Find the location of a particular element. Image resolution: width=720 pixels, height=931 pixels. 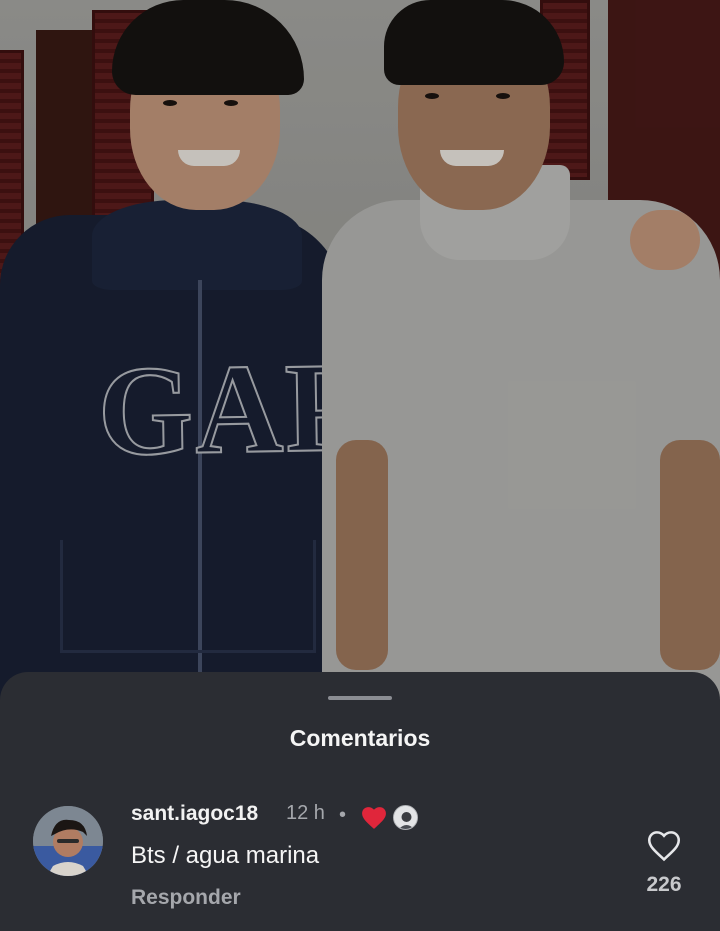

commenter-avatar is located at coordinates (68, 841).